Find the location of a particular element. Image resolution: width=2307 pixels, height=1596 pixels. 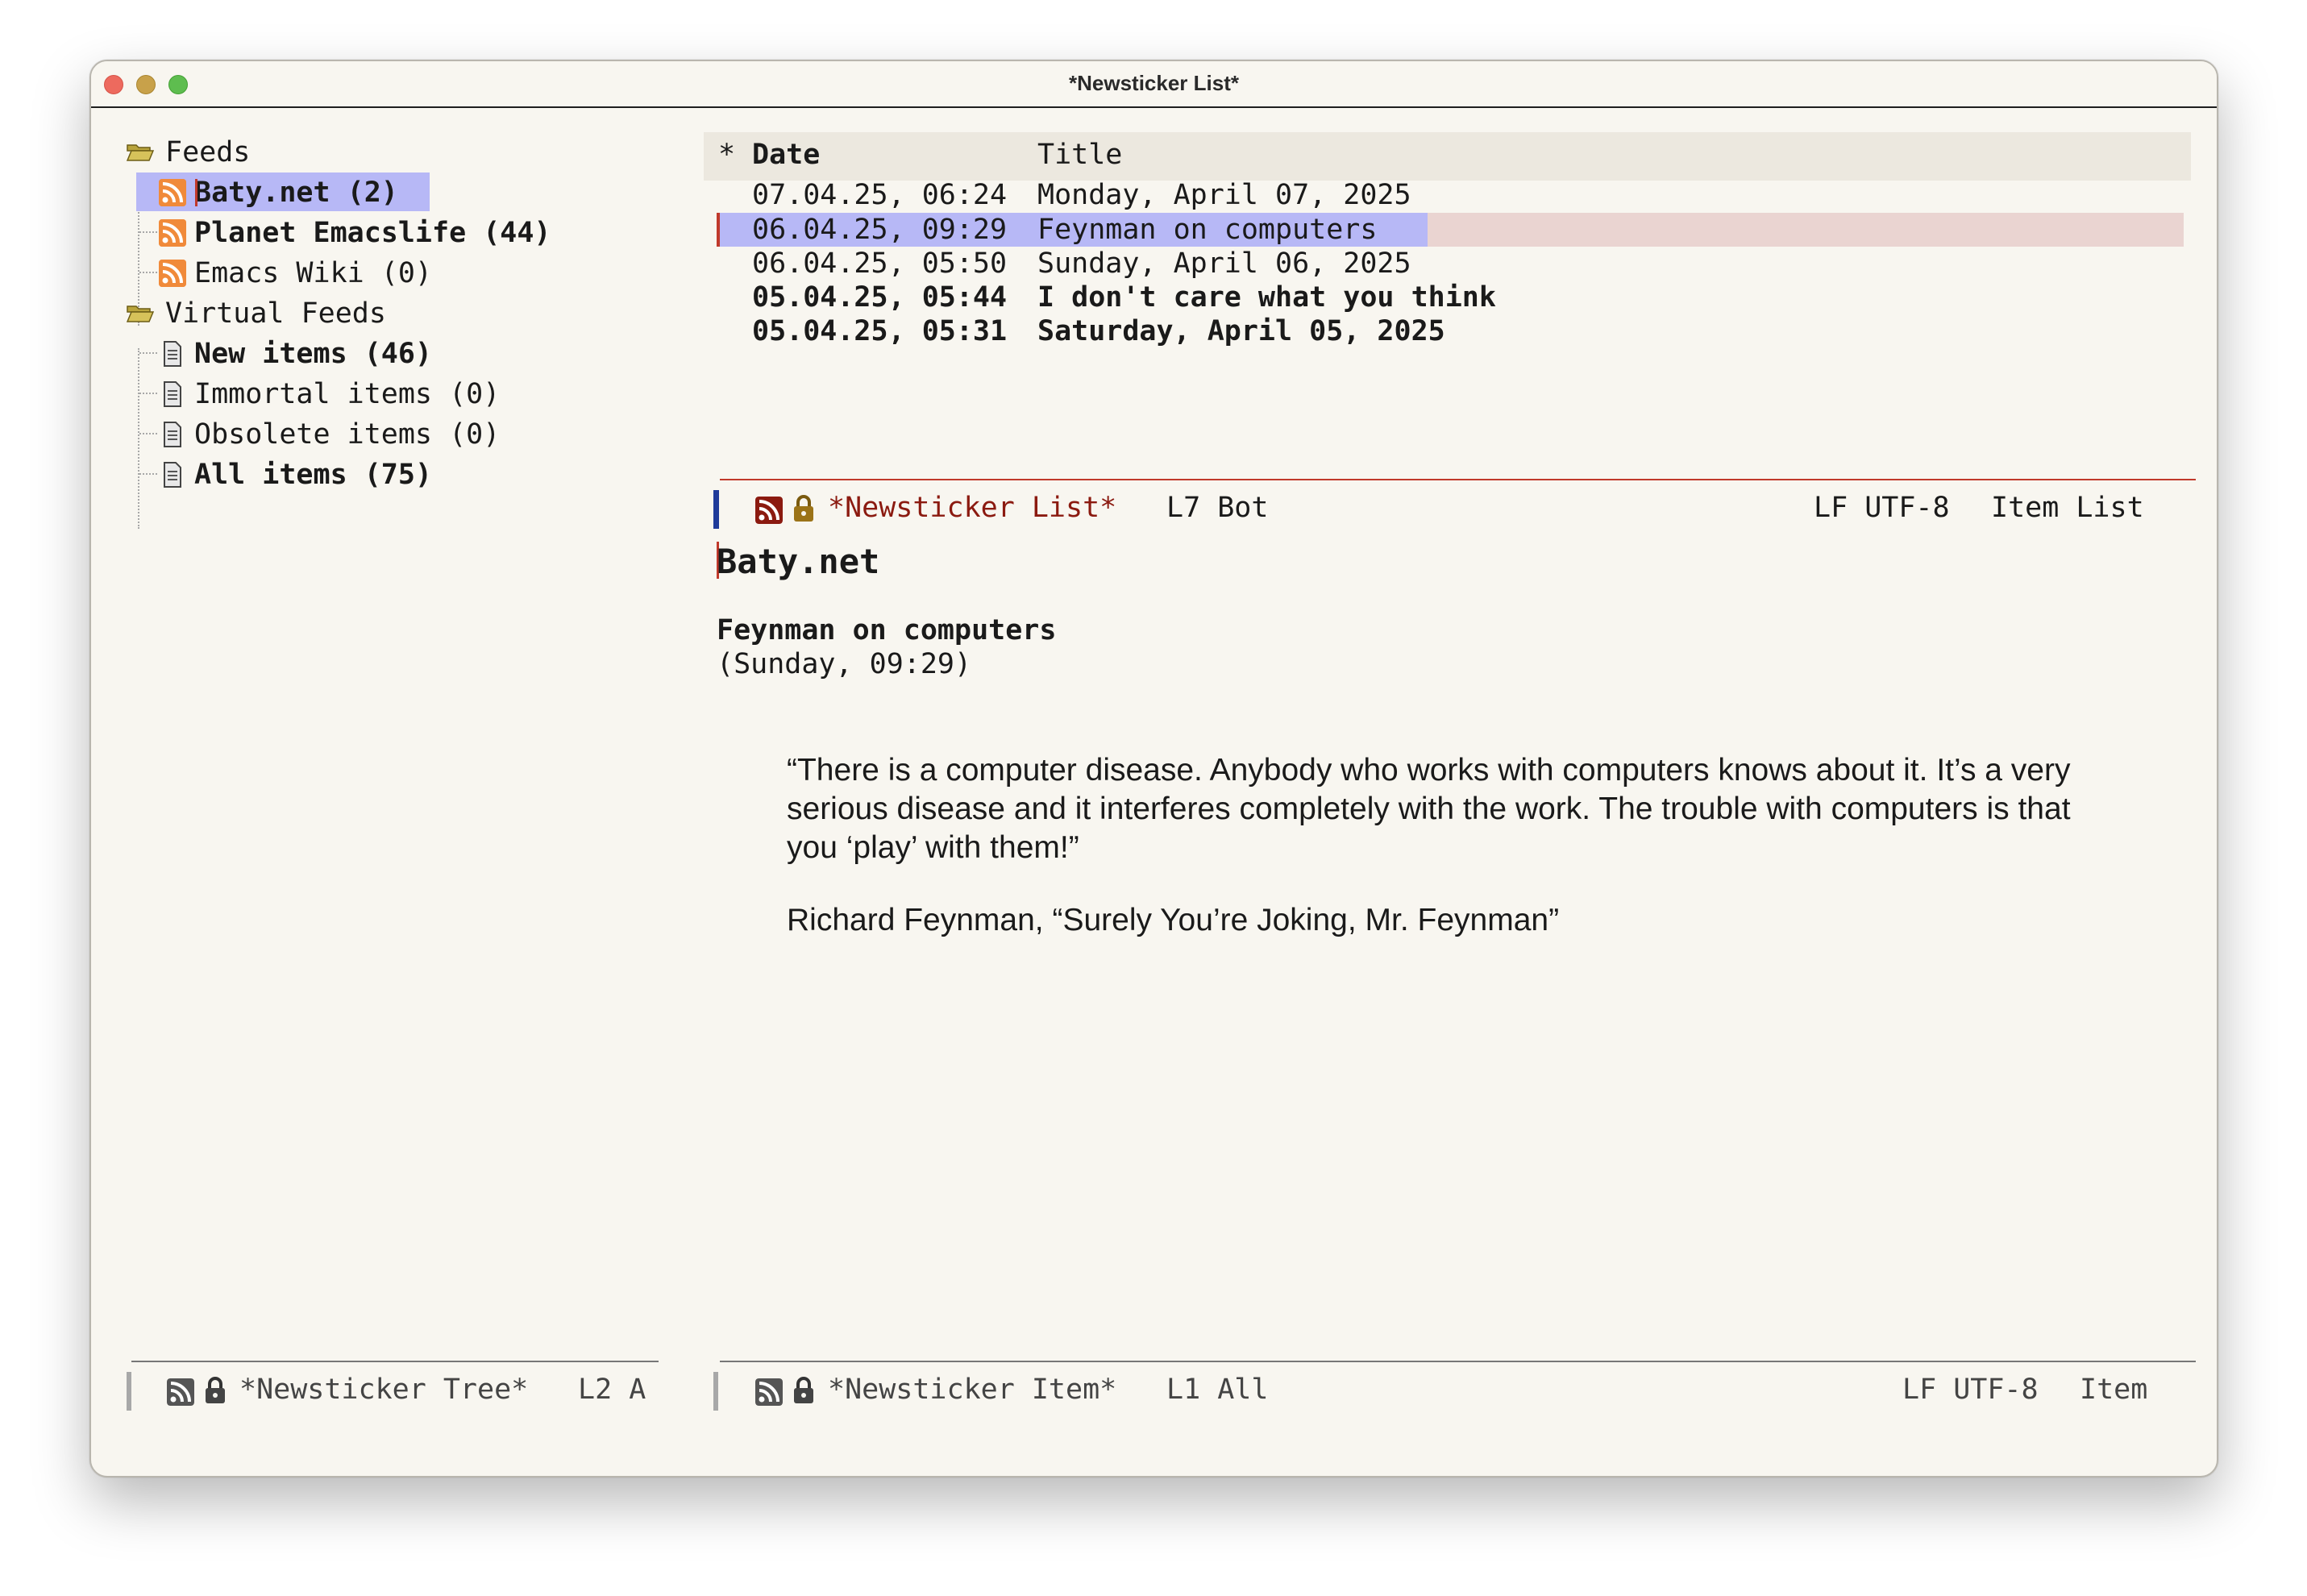

row-date: 05.04.25, 05:44 is located at coordinates (880, 297).